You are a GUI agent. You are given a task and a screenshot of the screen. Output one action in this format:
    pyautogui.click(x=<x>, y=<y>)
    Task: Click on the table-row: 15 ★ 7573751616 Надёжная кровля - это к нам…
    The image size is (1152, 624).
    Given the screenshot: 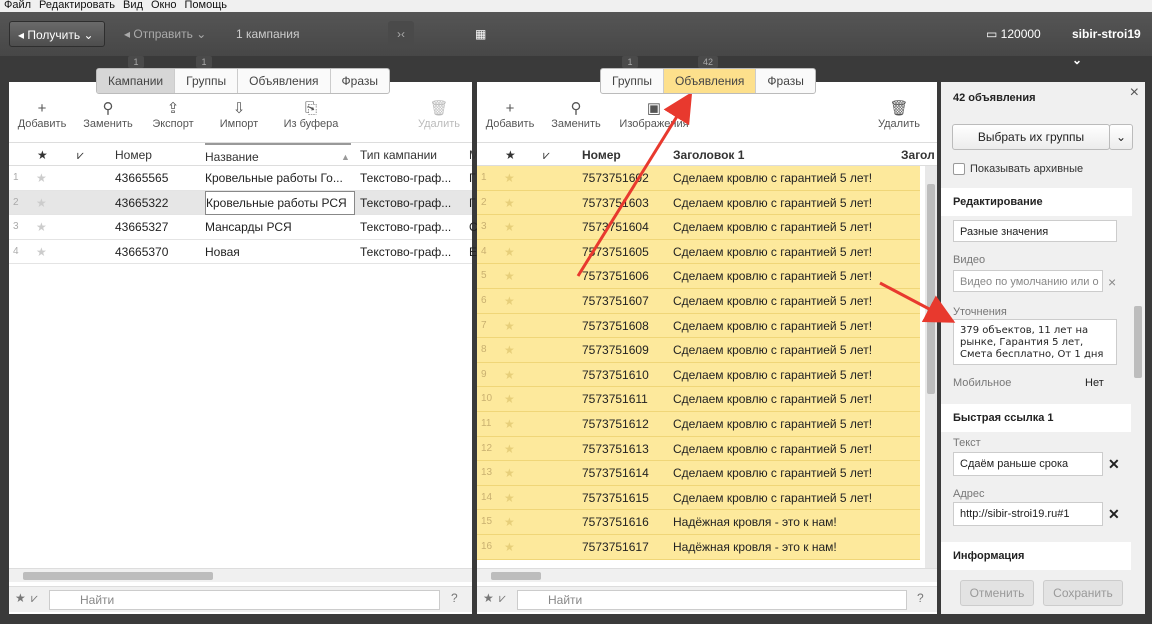 What is the action you would take?
    pyautogui.click(x=698, y=522)
    